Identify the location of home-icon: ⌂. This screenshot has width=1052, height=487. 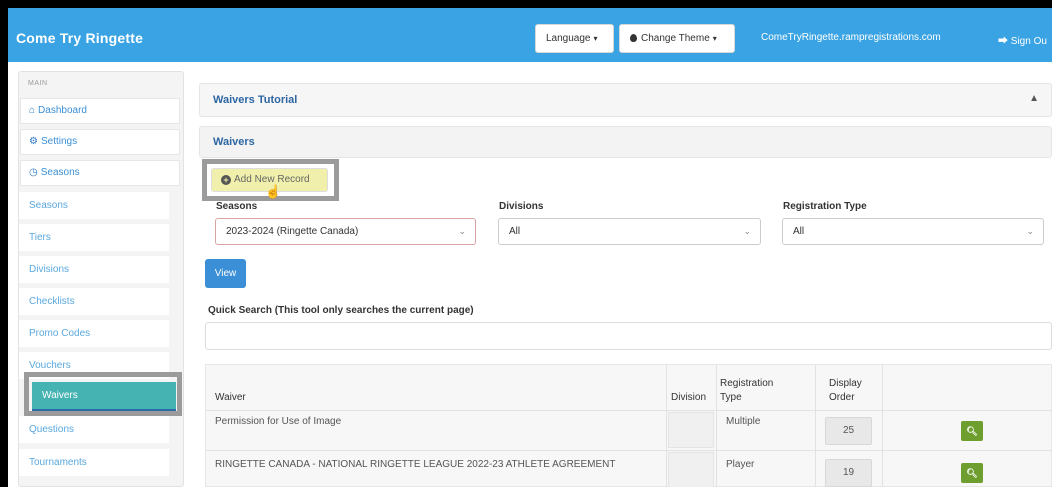
(32, 110).